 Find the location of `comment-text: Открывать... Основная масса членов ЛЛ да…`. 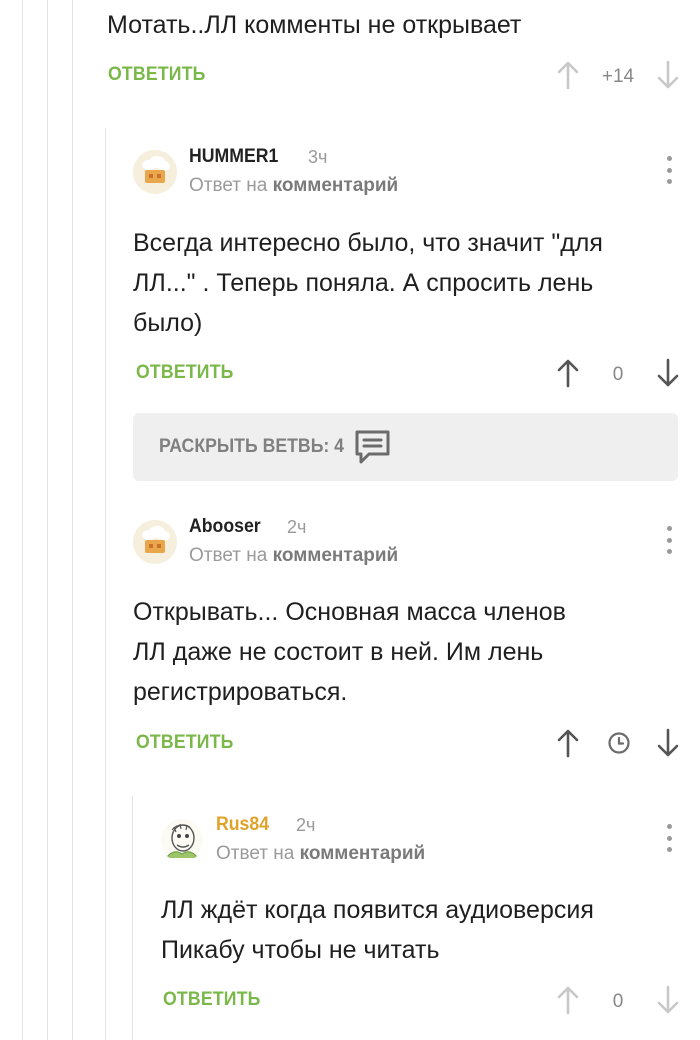

comment-text: Открывать... Основная масса членов ЛЛ да… is located at coordinates (349, 652).